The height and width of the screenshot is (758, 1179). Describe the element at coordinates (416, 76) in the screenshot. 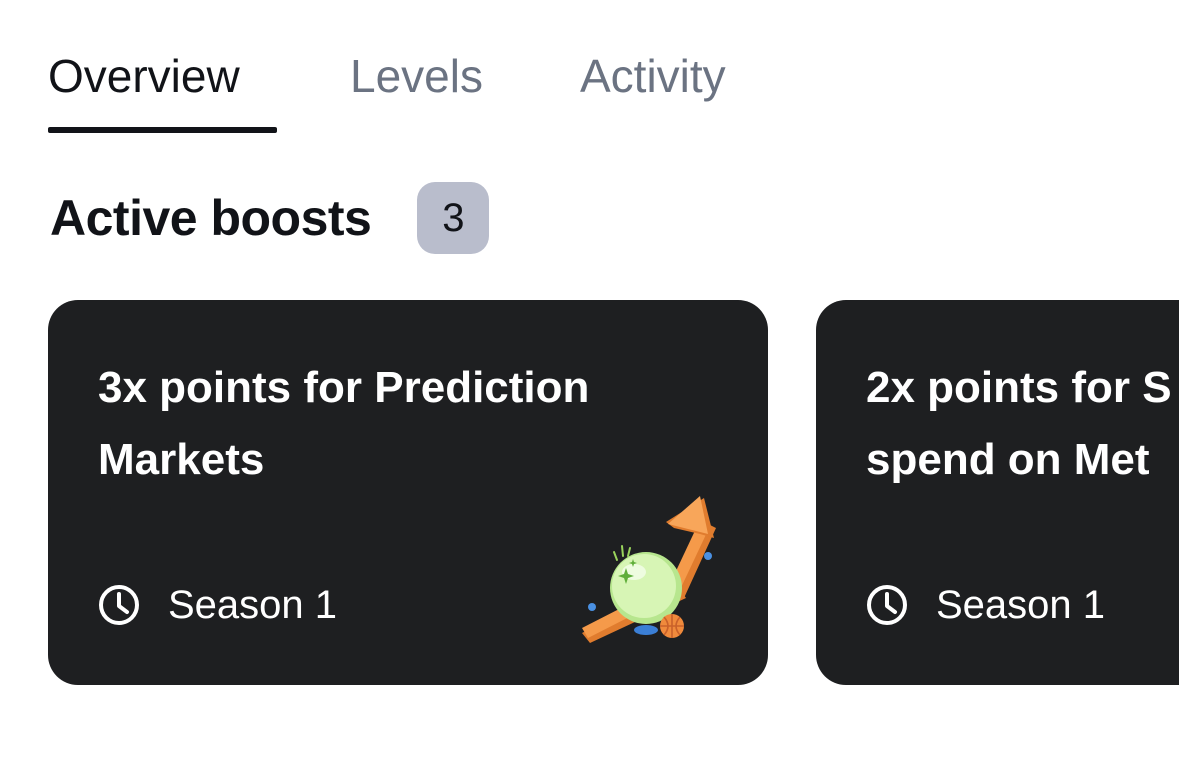

I see `tab-levels: Levels` at that location.